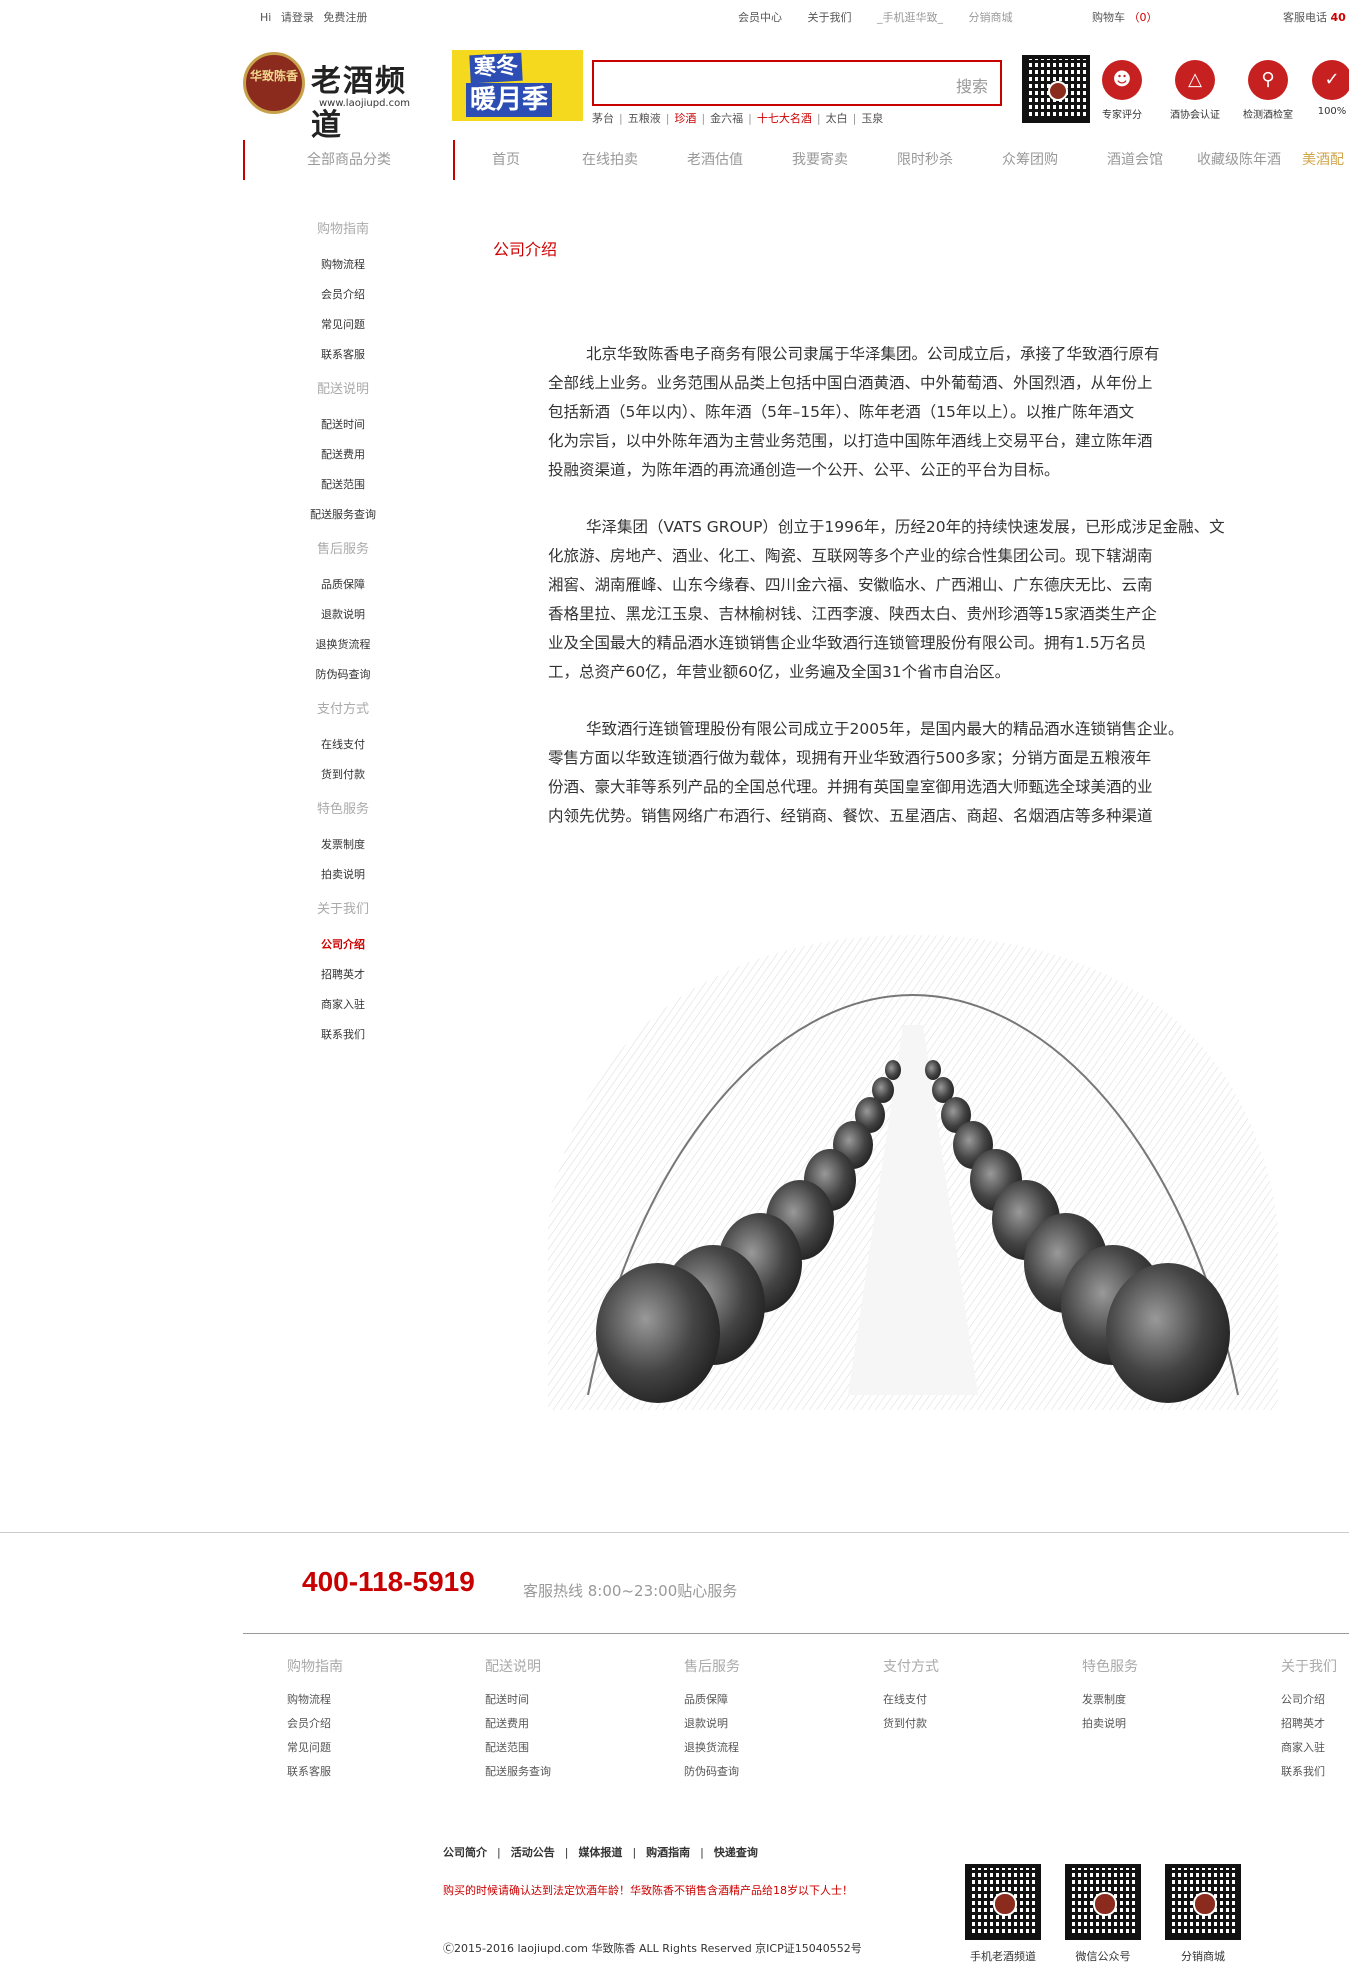 The width and height of the screenshot is (1349, 1965). I want to click on hotword-zhenjiu: 珍酒, so click(685, 118).